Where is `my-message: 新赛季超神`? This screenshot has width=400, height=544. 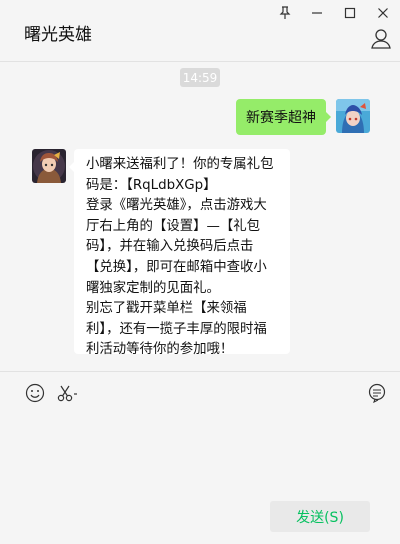
my-message: 新赛季超神 is located at coordinates (283, 117).